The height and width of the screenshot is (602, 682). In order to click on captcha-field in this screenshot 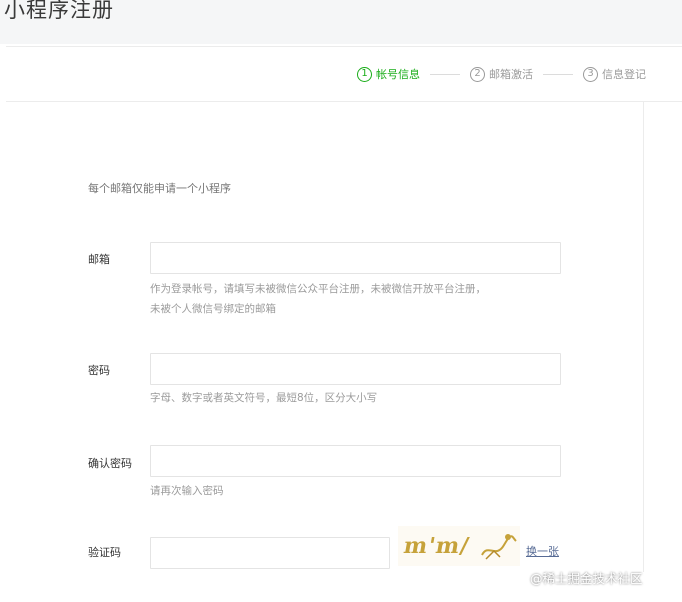, I will do `click(270, 553)`.